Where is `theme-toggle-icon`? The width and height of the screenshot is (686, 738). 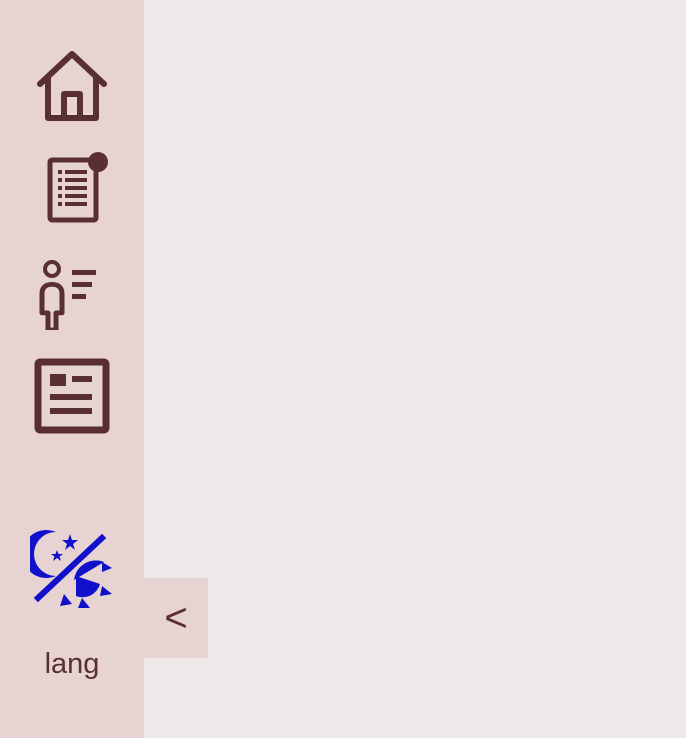
theme-toggle-icon is located at coordinates (71, 569).